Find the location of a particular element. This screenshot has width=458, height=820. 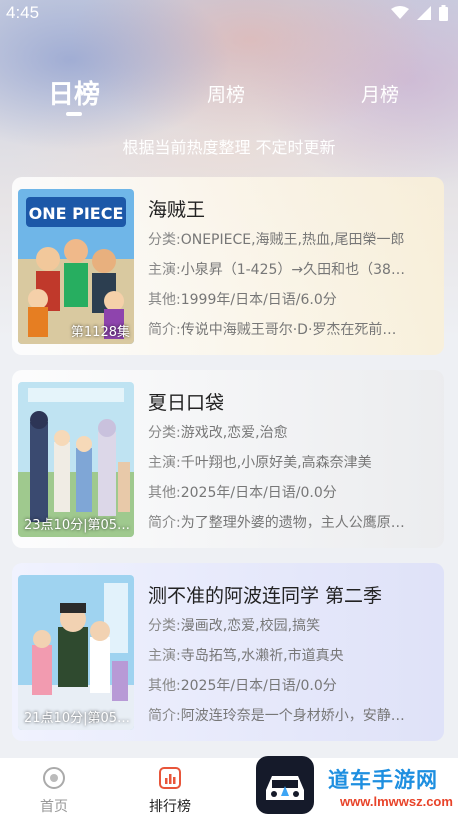

anime-title: 海贼王 is located at coordinates (176, 208).